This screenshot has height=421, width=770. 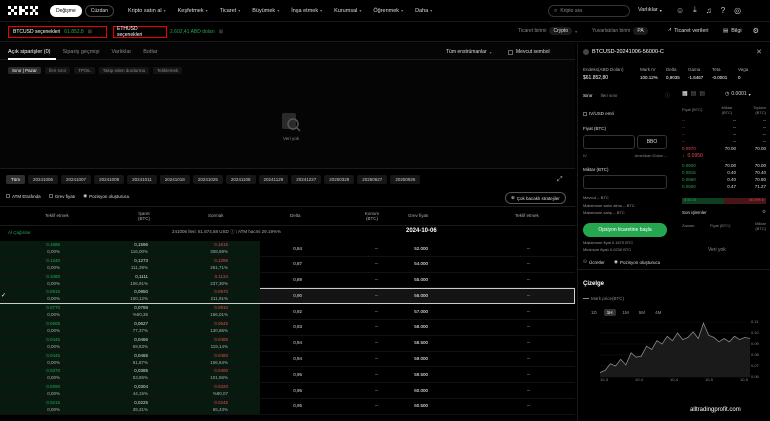 I want to click on nav-menu-item: Kripto satın al ▾, so click(x=147, y=11).